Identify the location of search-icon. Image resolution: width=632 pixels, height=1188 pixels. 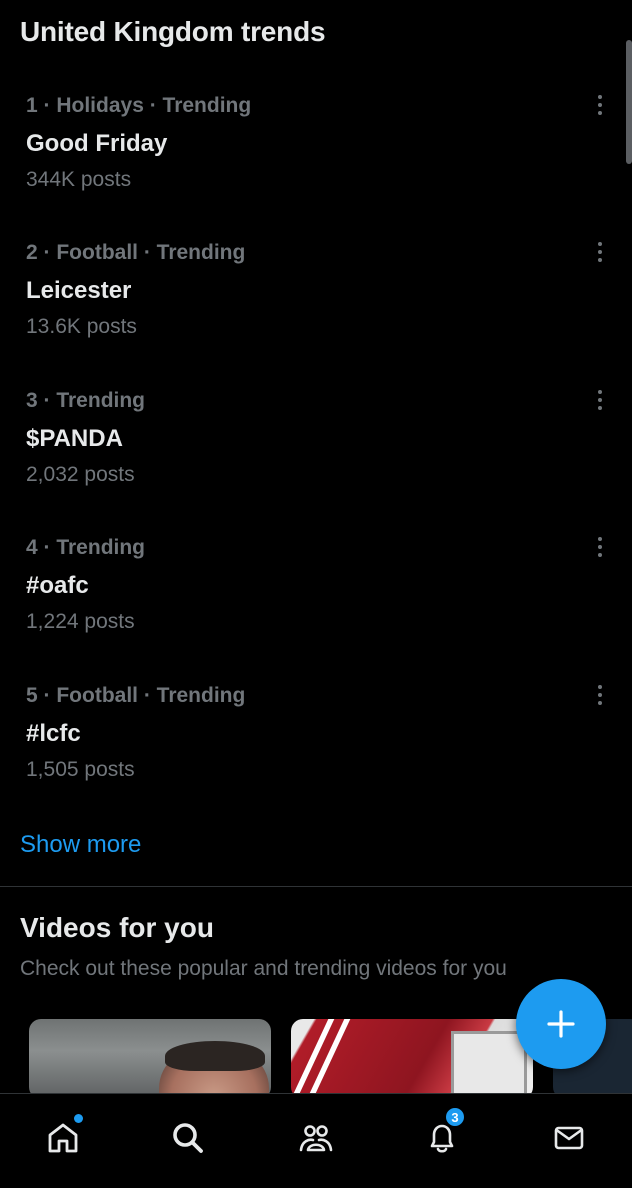
(188, 1138).